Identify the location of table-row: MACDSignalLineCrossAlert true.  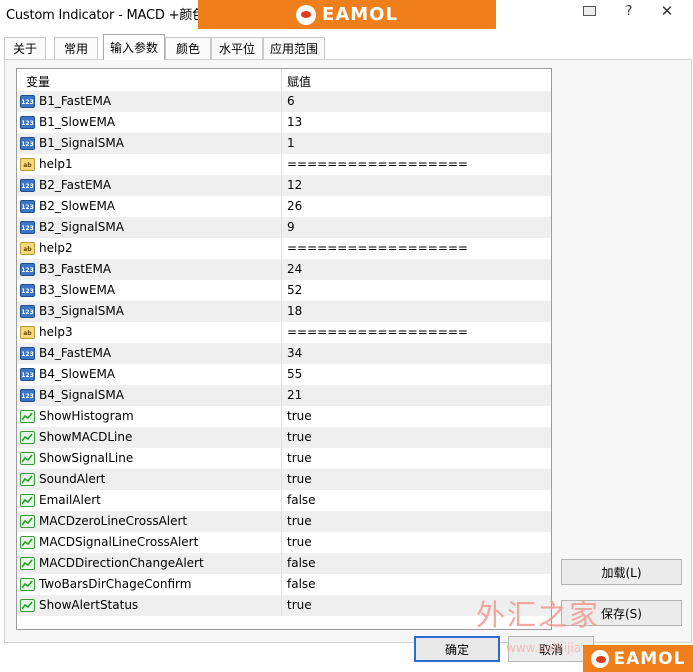
(284, 542).